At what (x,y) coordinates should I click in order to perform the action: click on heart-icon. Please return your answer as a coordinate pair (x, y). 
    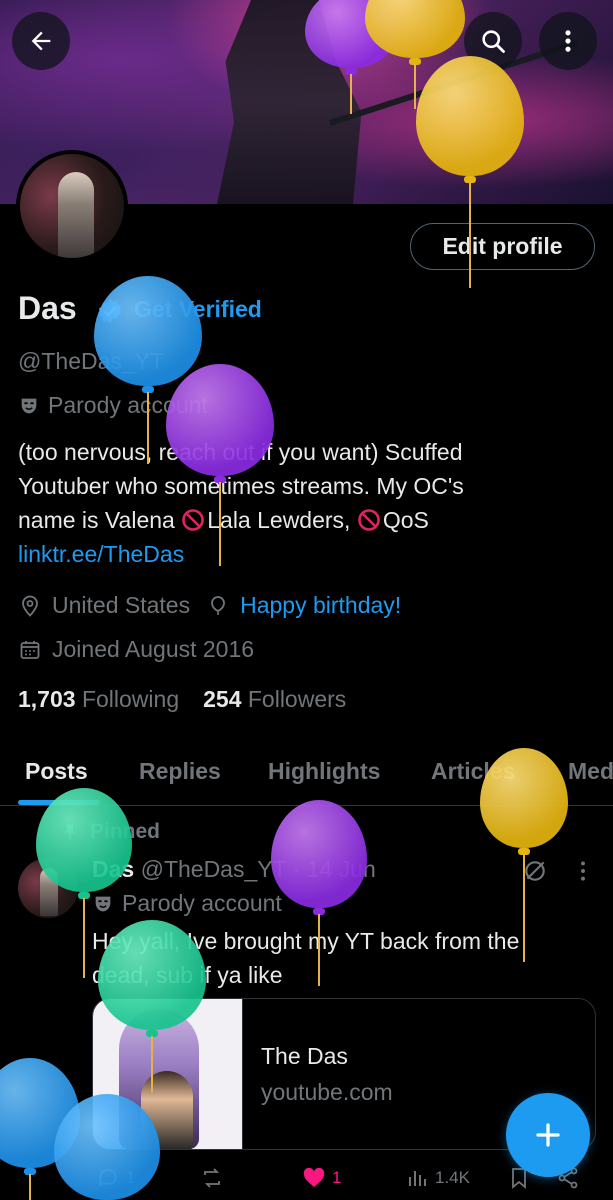
    Looking at the image, I should click on (314, 1177).